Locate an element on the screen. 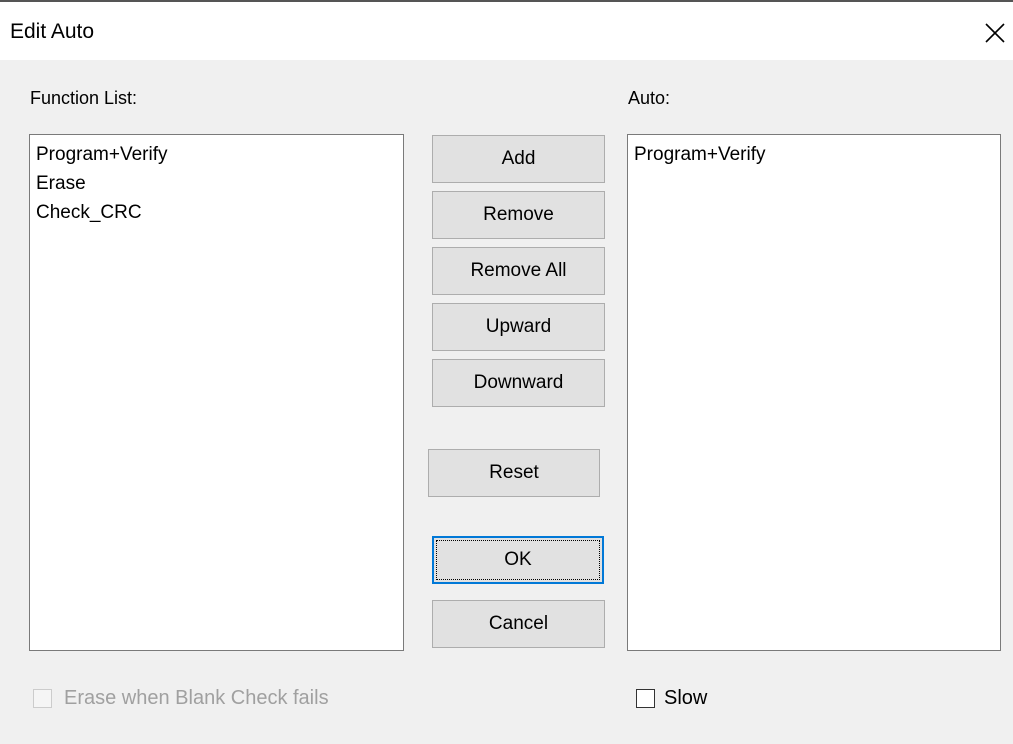  function-list-item: Program+Verify is located at coordinates (216, 154).